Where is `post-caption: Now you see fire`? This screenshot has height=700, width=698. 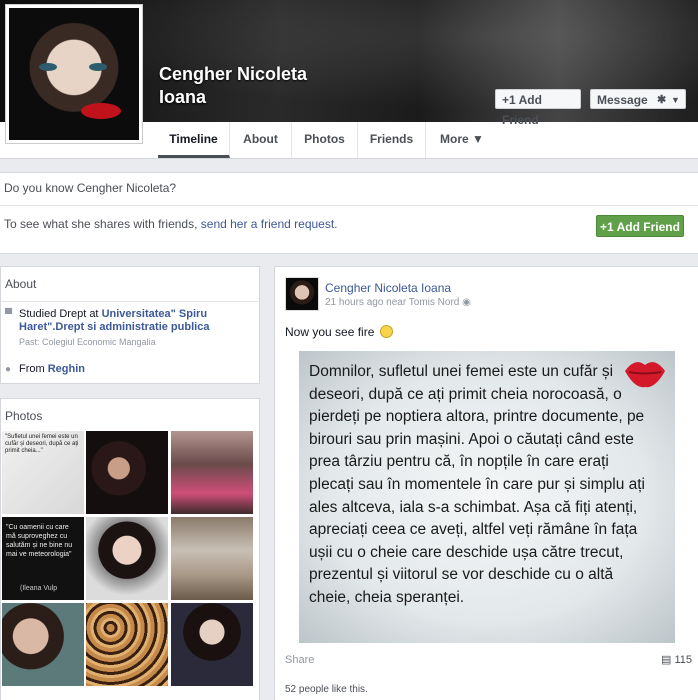 post-caption: Now you see fire is located at coordinates (330, 332).